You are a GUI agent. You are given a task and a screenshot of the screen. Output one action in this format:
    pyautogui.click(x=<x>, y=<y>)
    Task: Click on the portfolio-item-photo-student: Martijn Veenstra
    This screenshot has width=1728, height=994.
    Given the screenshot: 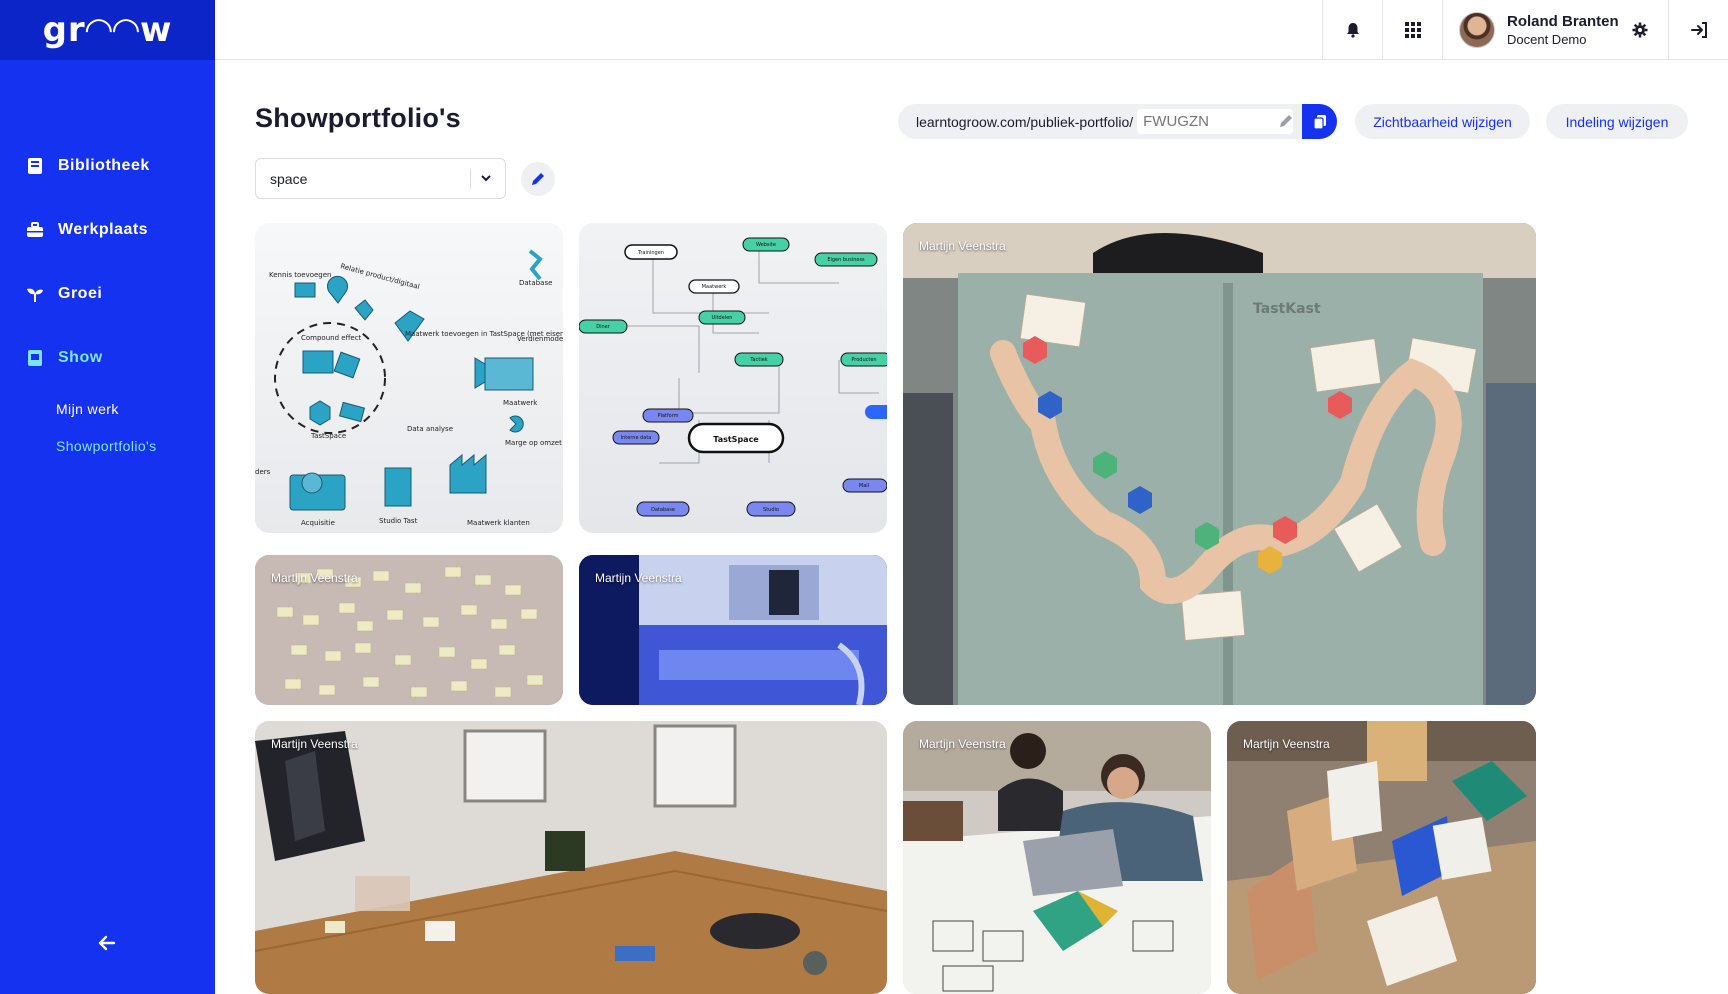 What is the action you would take?
    pyautogui.click(x=1057, y=857)
    